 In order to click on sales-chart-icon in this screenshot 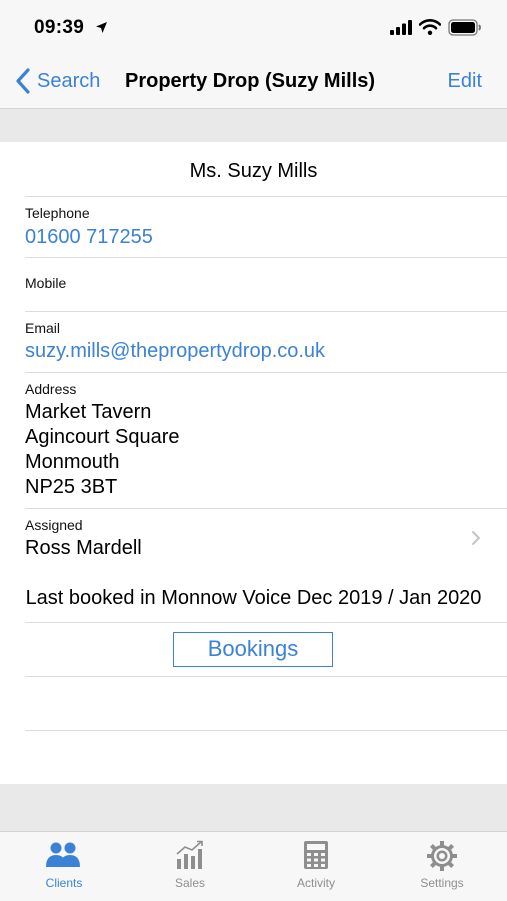, I will do `click(189, 854)`.